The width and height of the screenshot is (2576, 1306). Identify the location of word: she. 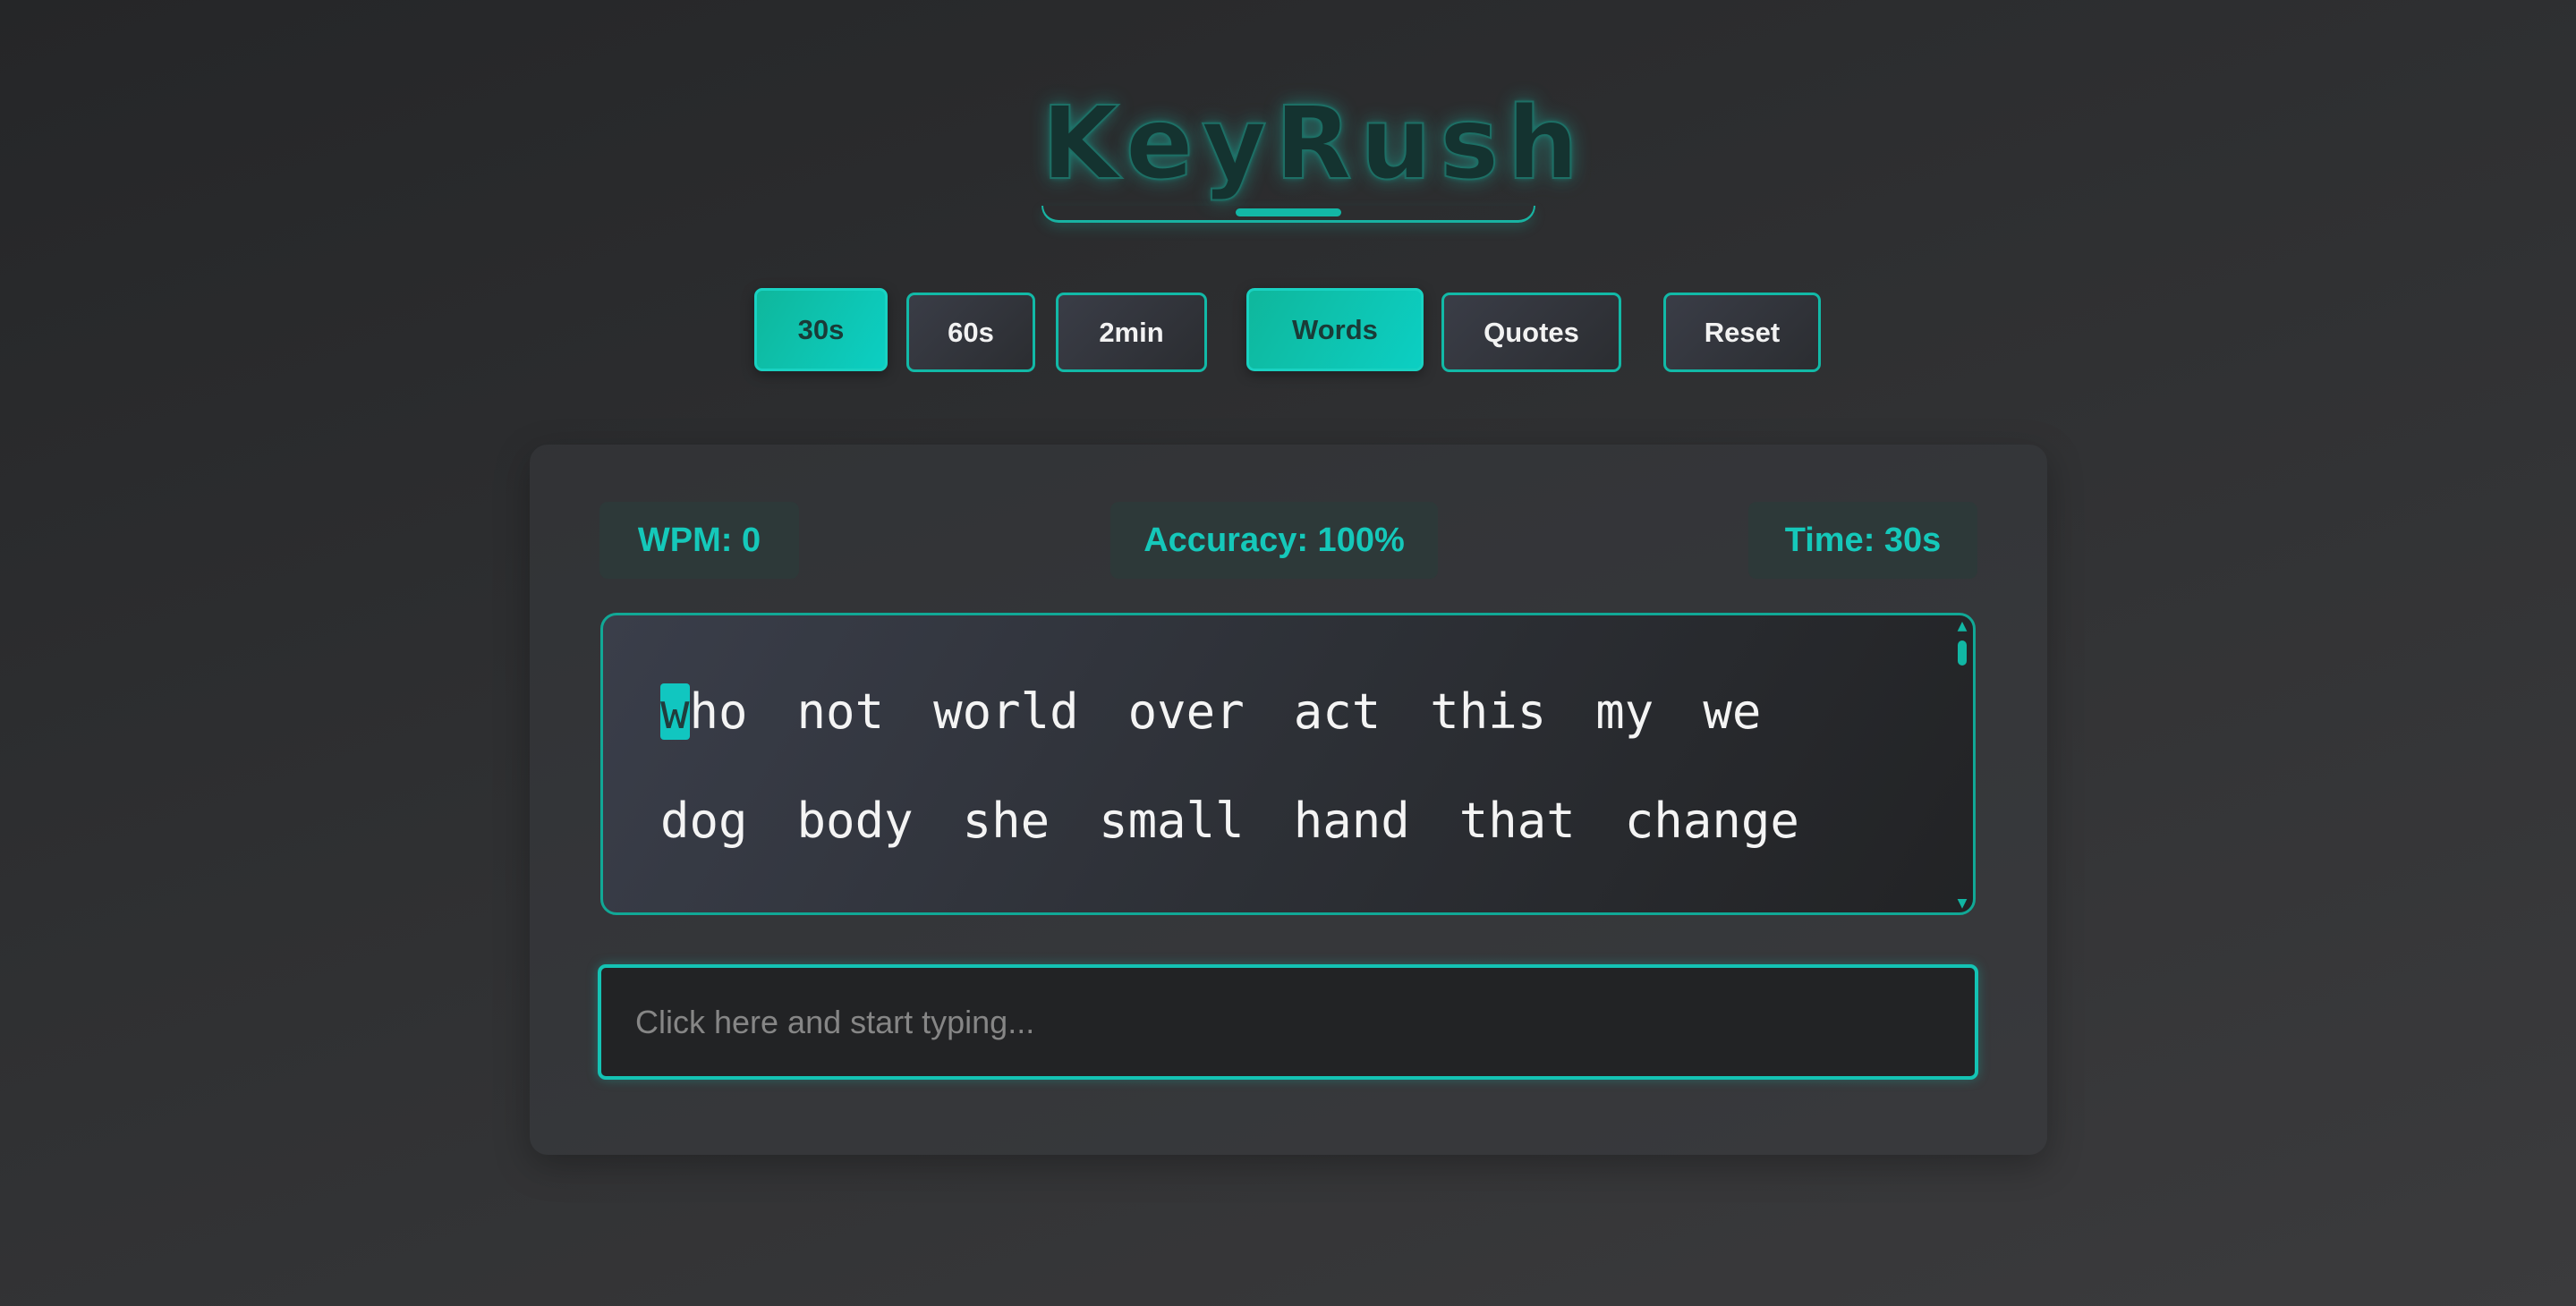
(1006, 821).